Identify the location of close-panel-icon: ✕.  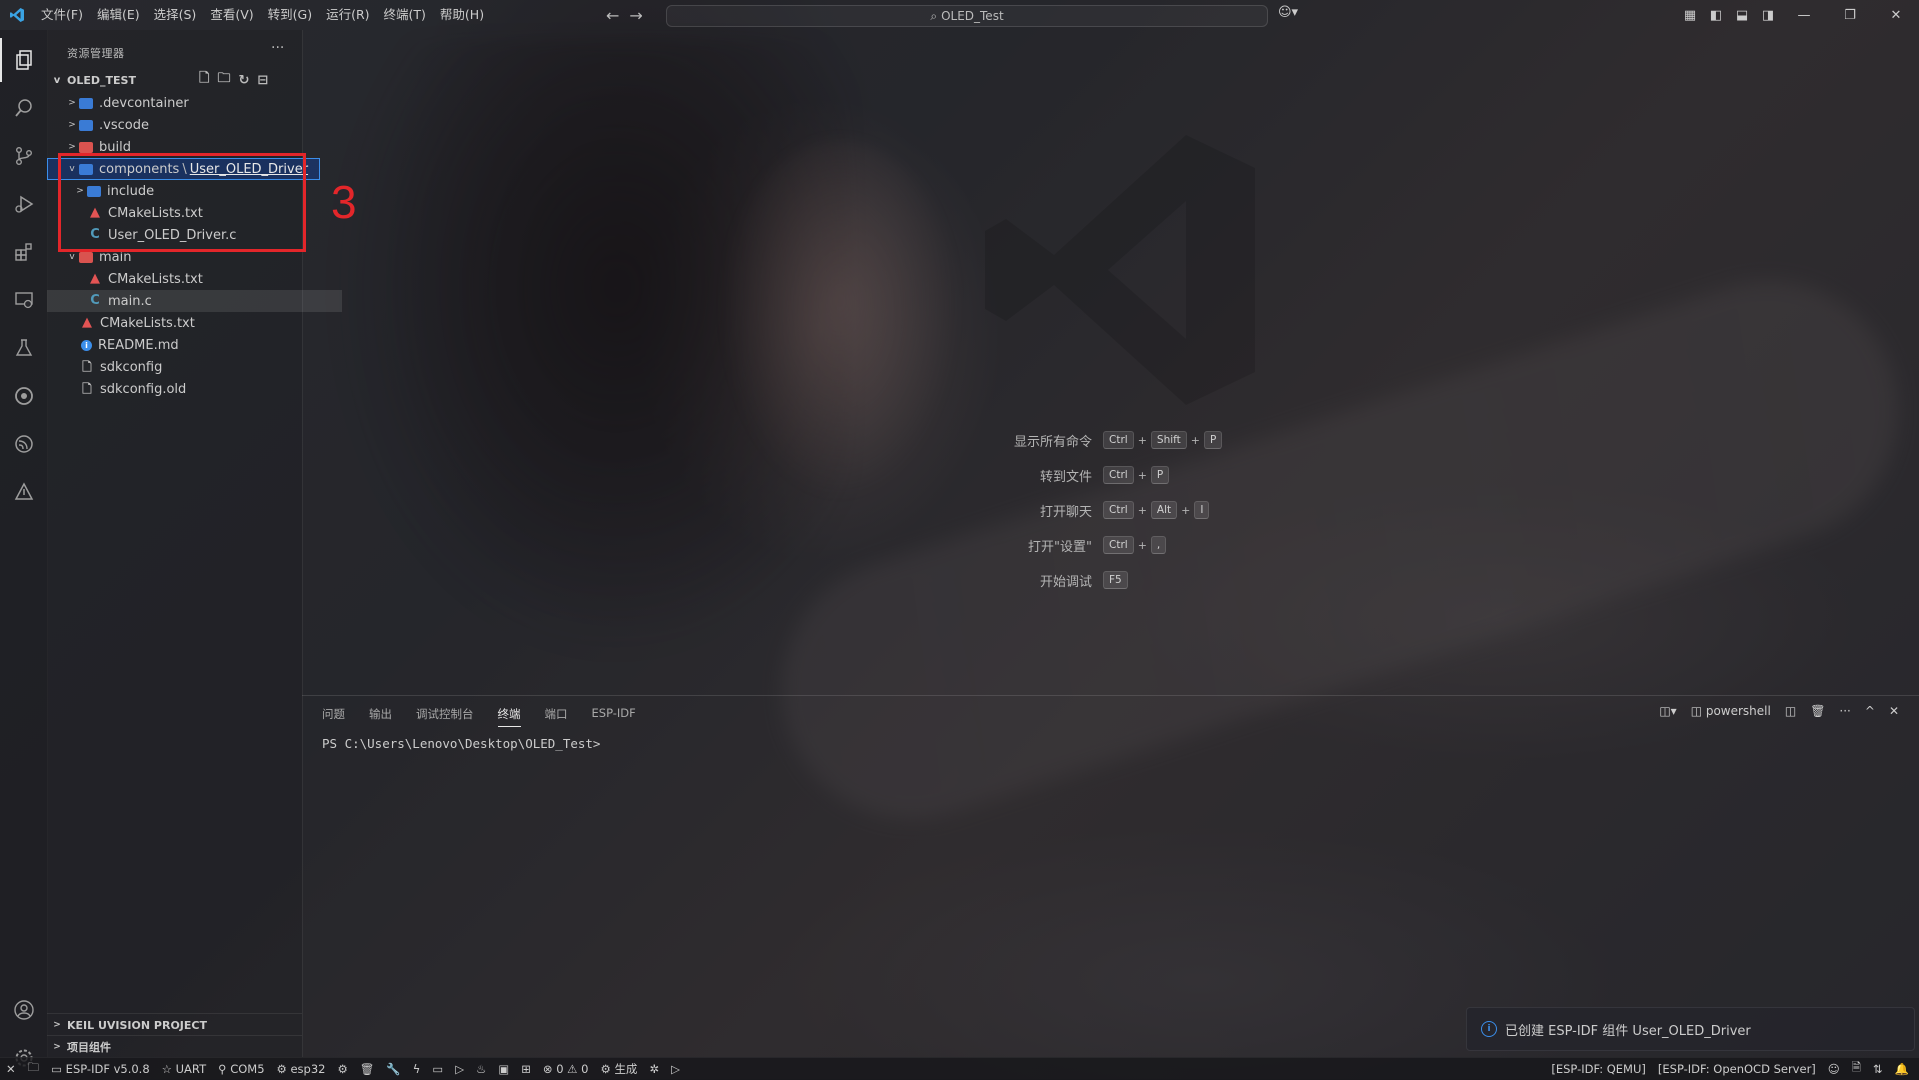
(1894, 711).